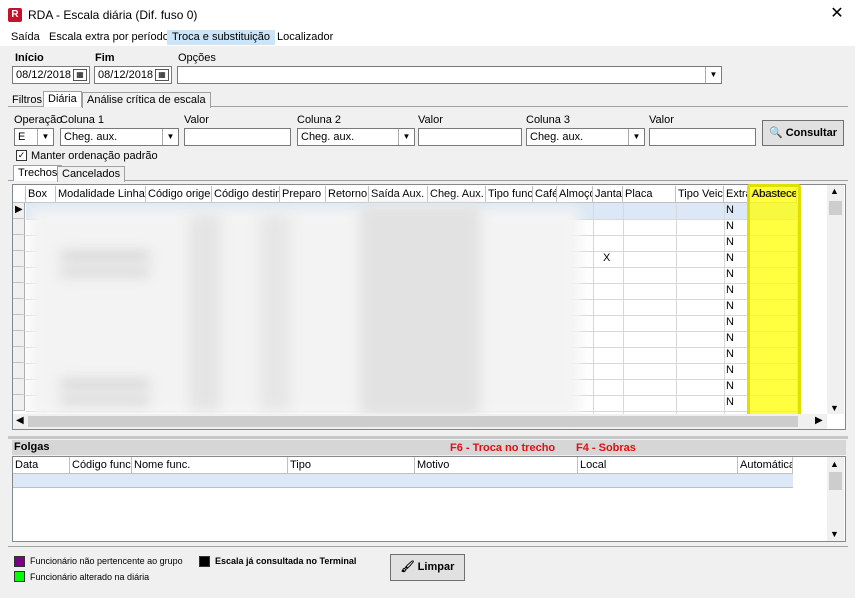 The image size is (855, 598). Describe the element at coordinates (19, 194) in the screenshot. I see `grid-corner` at that location.